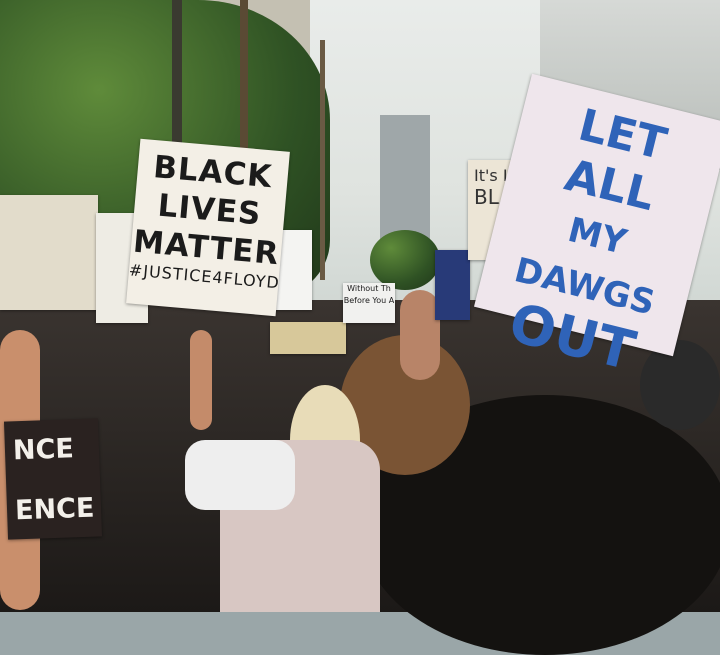  I want to click on sign-bottom-left: NCE ENCE, so click(53, 479).